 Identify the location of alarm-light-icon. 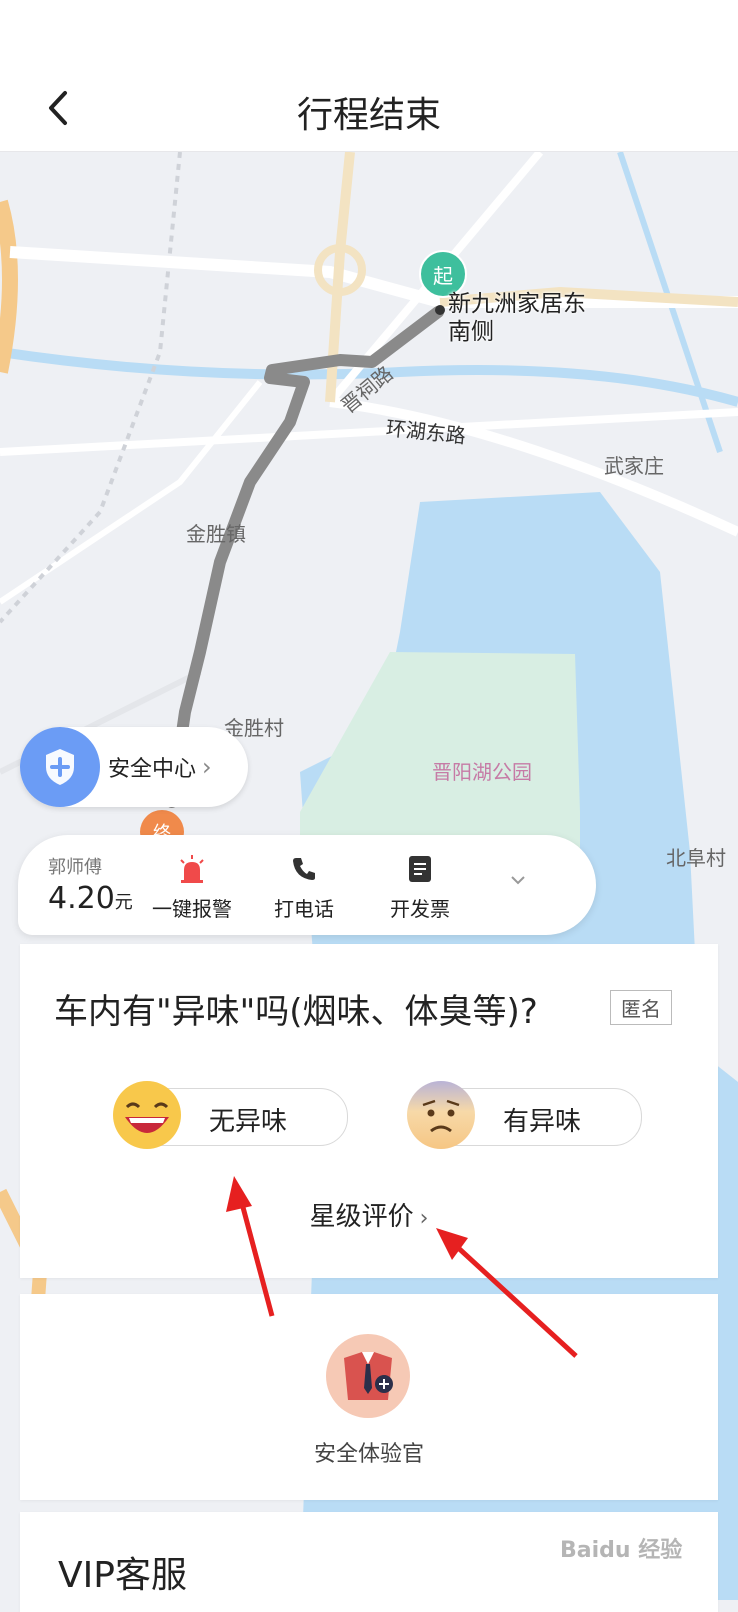
(192, 869).